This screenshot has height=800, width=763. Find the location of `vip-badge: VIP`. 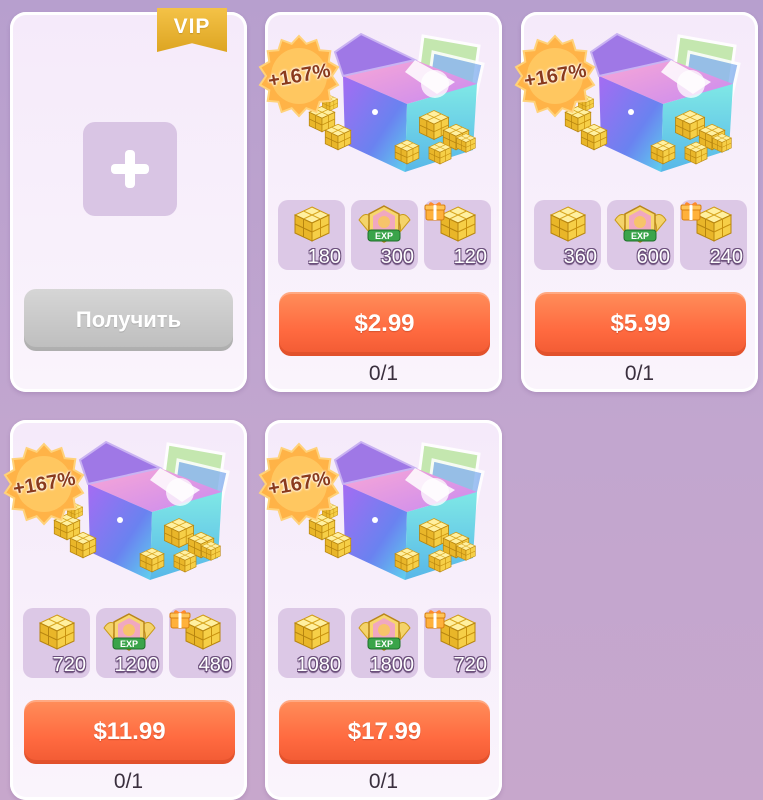

vip-badge: VIP is located at coordinates (192, 30).